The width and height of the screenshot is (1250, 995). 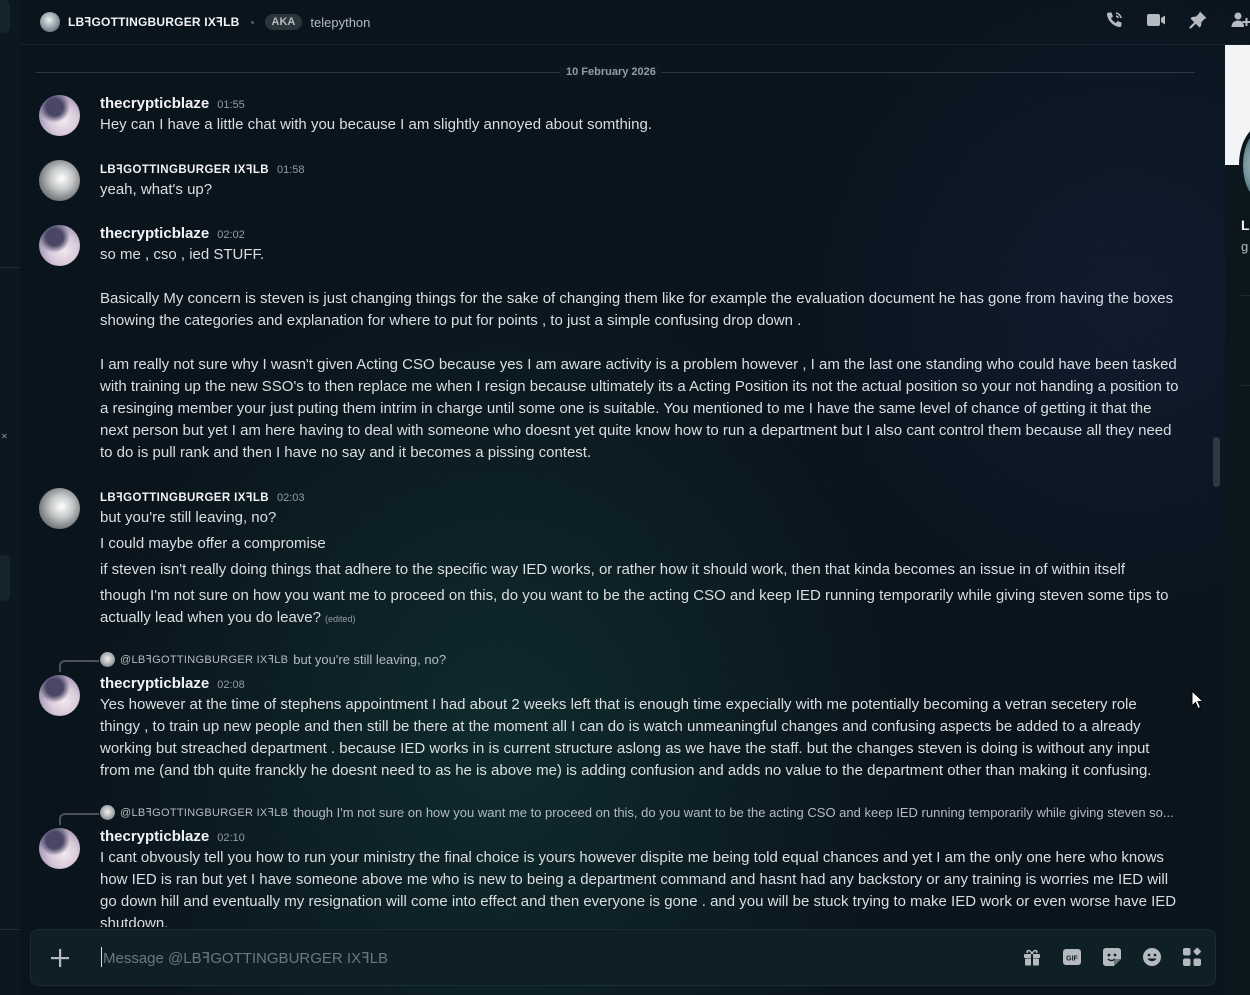 What do you see at coordinates (154, 22) in the screenshot?
I see `dm-title: LBꟻGOTTINGBURGER IXꟻLB` at bounding box center [154, 22].